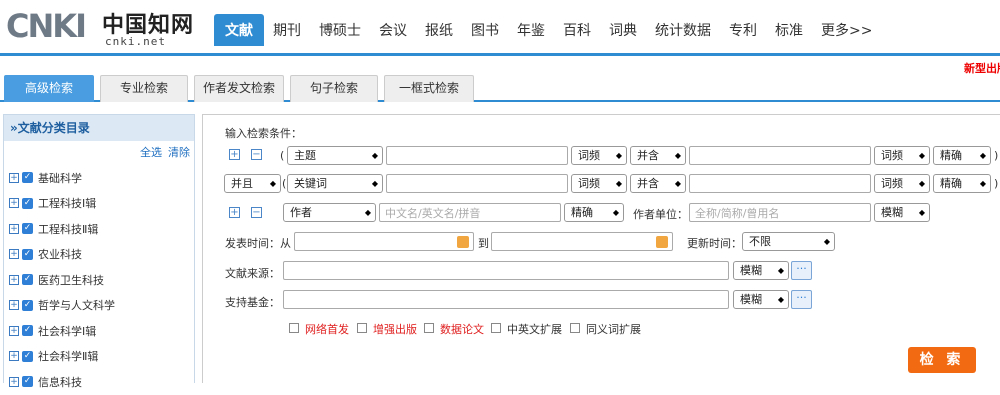  I want to click on category-label: 社会科学Ⅰ辑, so click(67, 331).